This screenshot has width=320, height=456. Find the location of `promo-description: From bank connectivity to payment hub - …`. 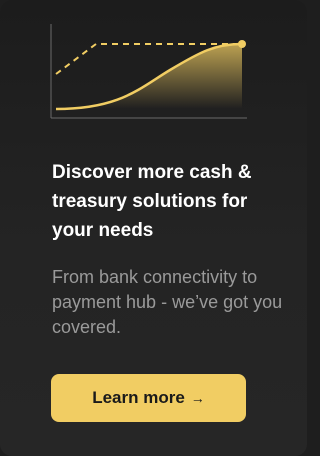

promo-description: From bank connectivity to payment hub - … is located at coordinates (167, 302).